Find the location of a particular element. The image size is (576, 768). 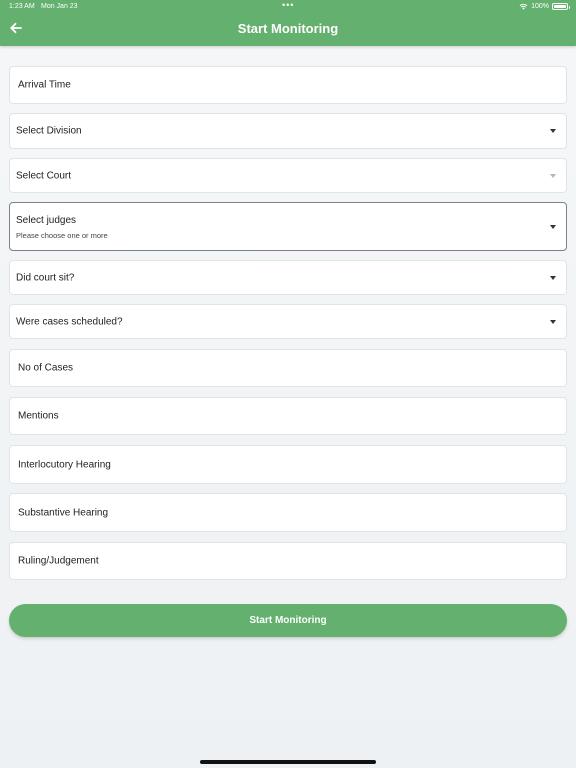

ruling-judgement-label: Ruling/Judgement is located at coordinates (58, 561).